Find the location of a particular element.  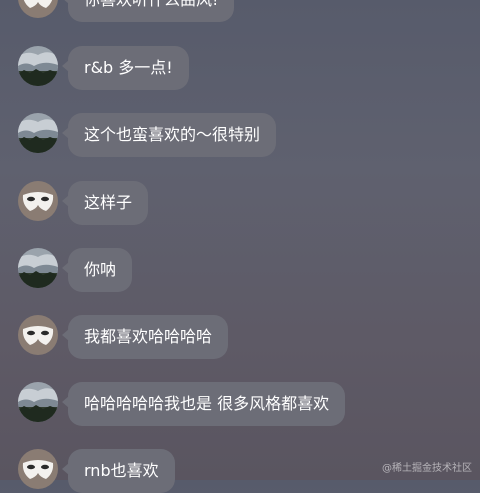

message-row: 你呐 is located at coordinates (240, 270).